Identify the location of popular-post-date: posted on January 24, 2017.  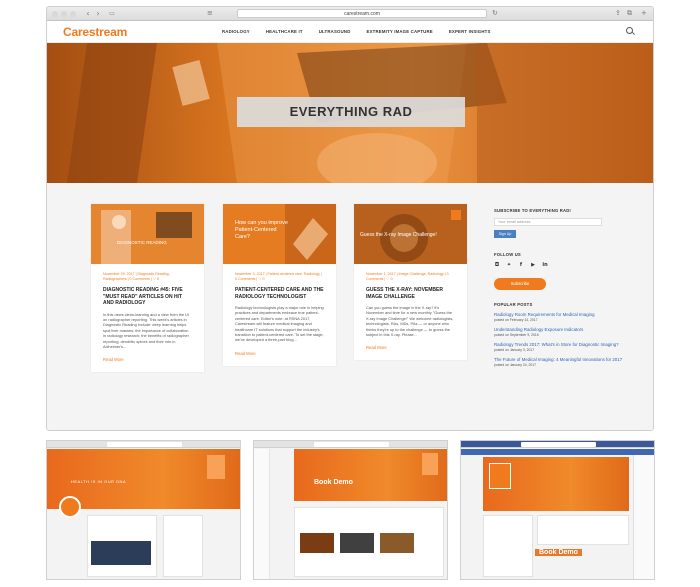
(515, 364).